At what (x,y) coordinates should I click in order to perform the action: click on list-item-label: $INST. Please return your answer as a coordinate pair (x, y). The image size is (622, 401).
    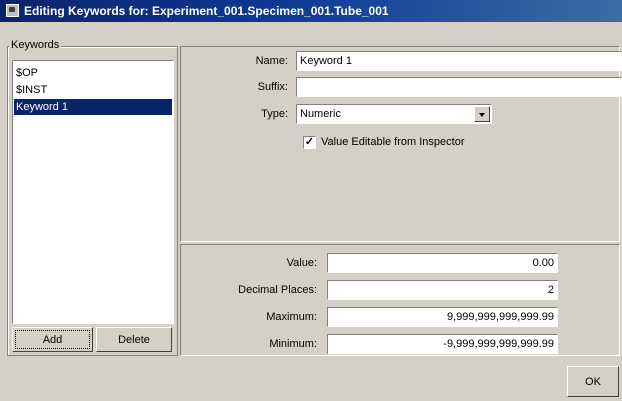
    Looking at the image, I should click on (32, 90).